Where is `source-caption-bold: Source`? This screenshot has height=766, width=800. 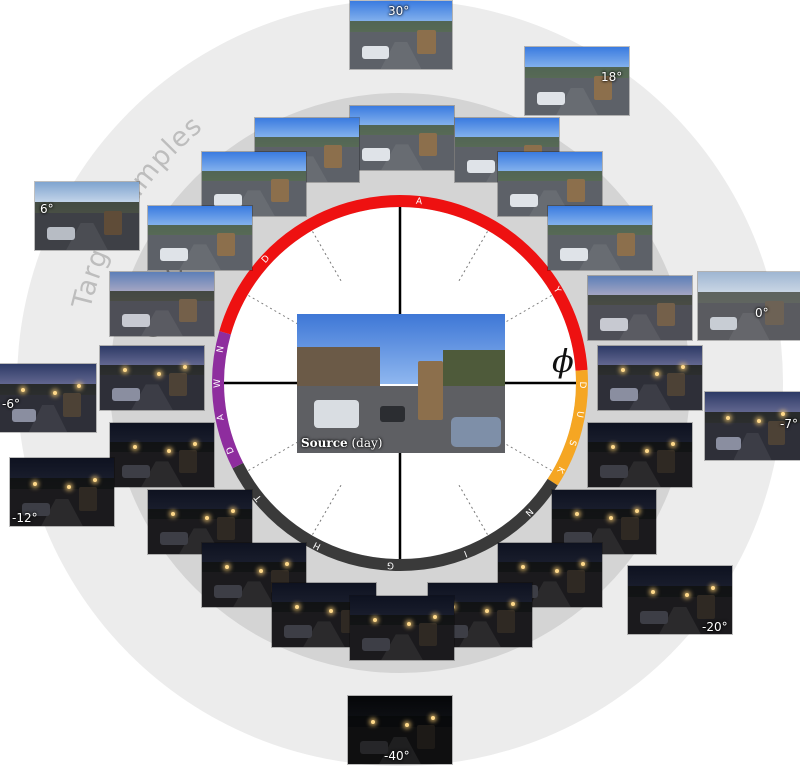
source-caption-bold: Source is located at coordinates (324, 443).